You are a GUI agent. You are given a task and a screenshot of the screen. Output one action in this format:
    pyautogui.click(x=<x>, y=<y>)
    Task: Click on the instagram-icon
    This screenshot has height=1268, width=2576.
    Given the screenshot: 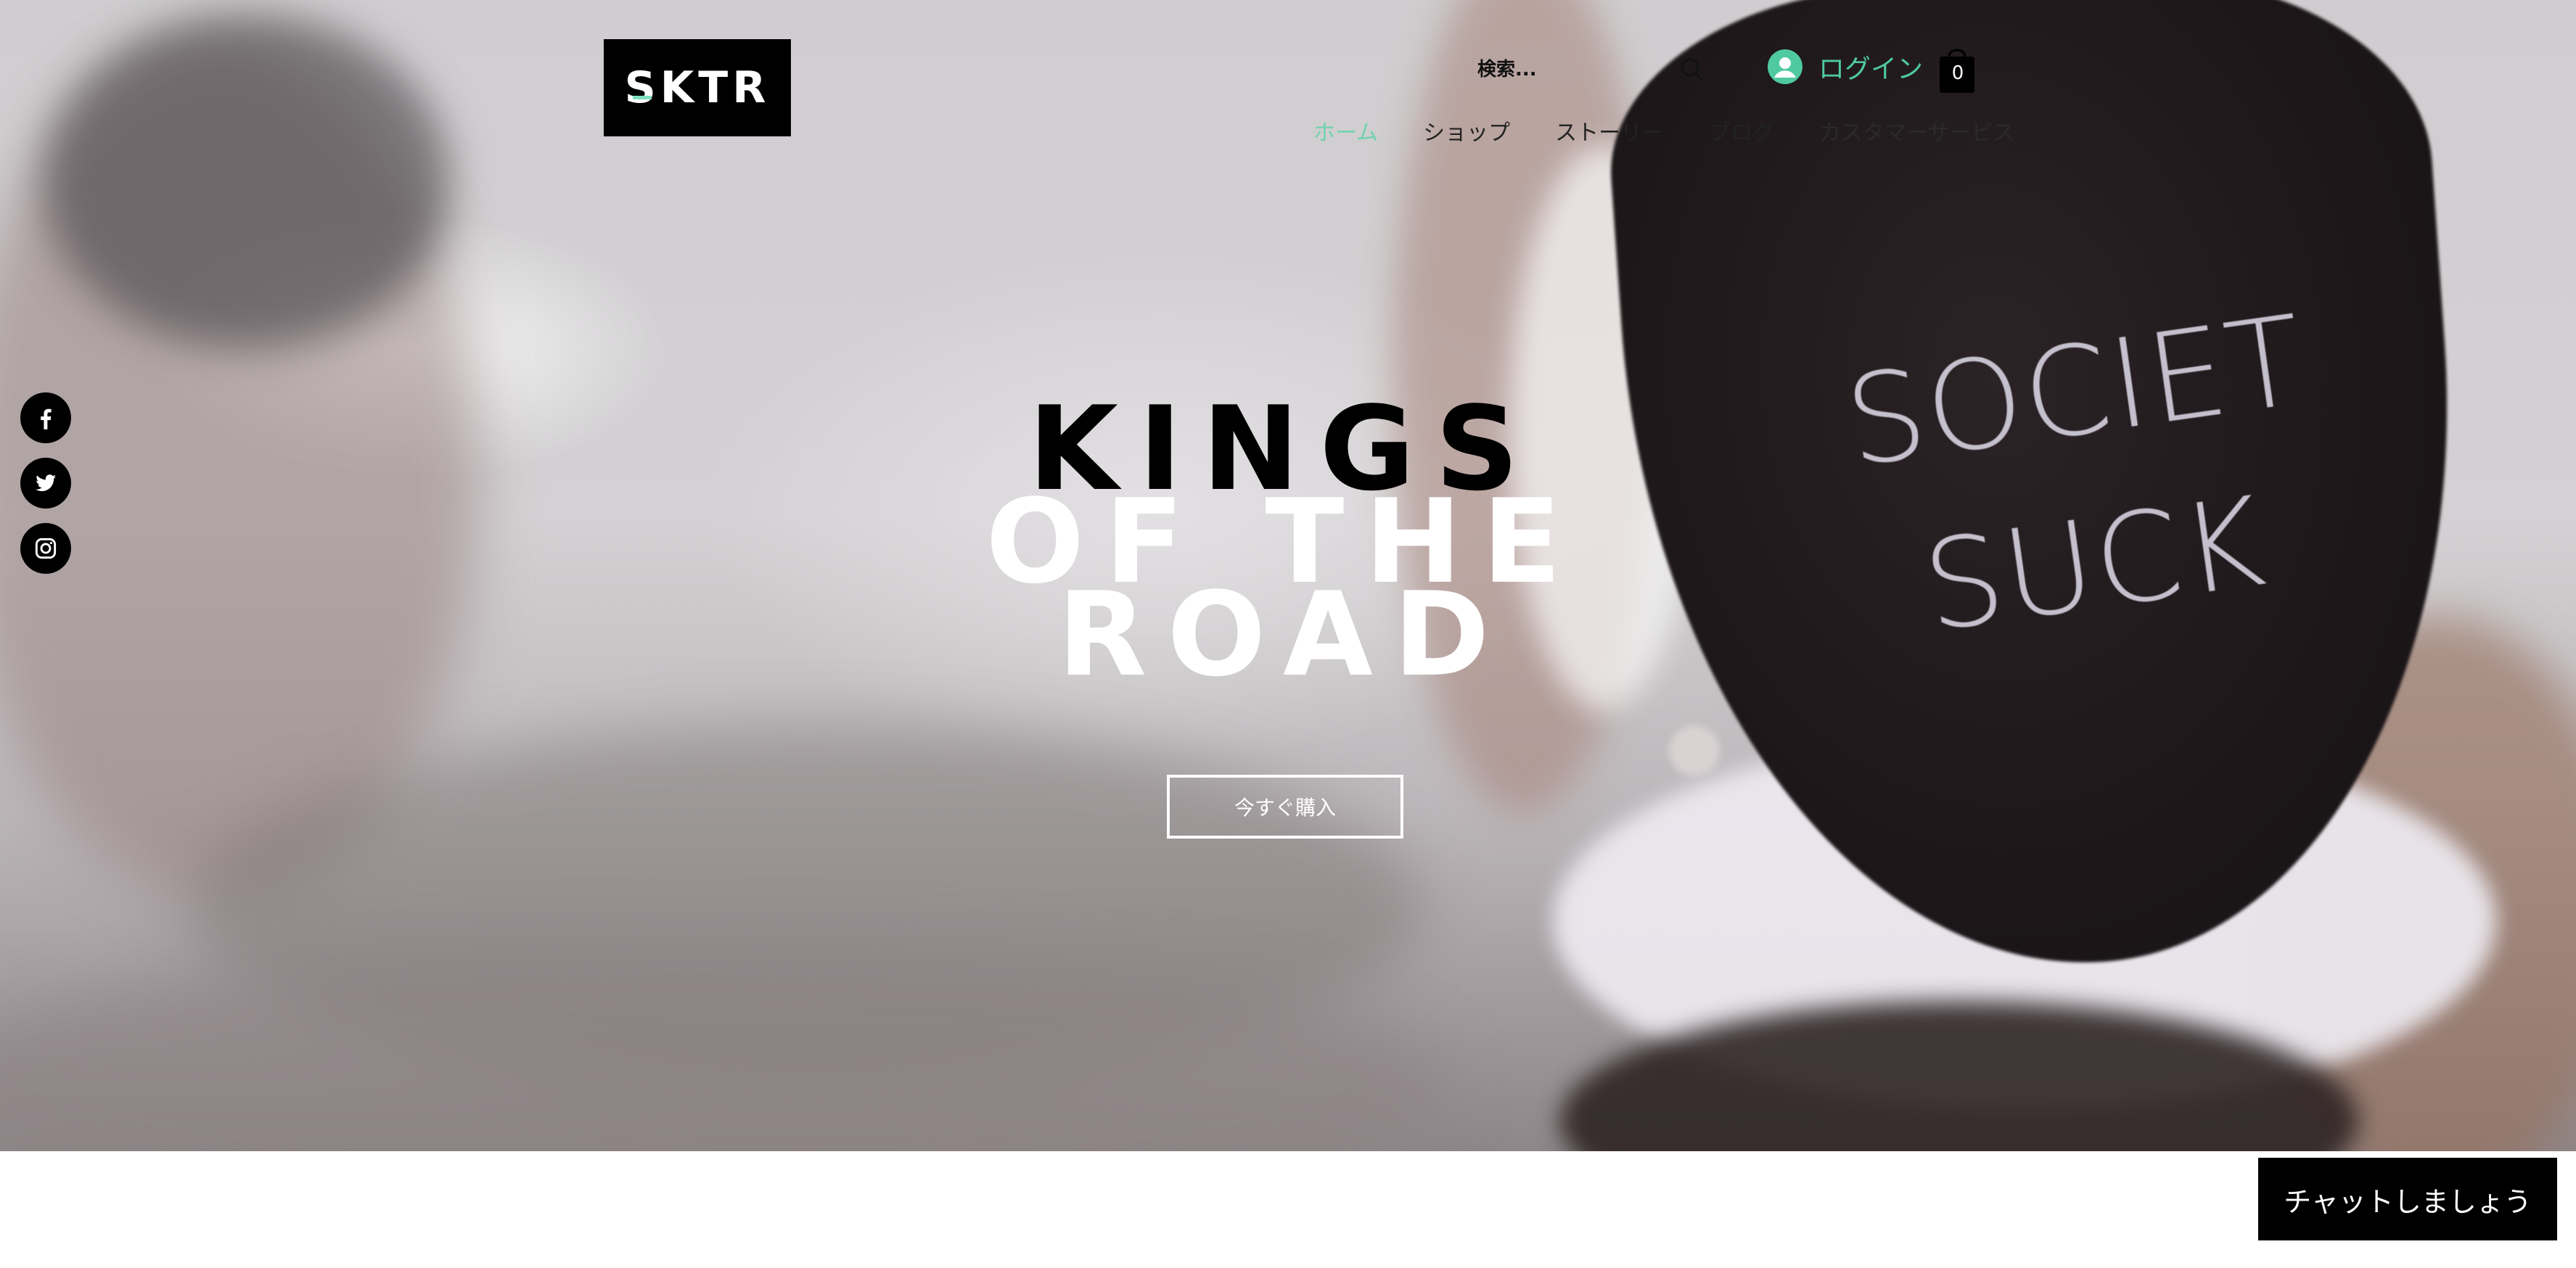 What is the action you would take?
    pyautogui.click(x=46, y=549)
    